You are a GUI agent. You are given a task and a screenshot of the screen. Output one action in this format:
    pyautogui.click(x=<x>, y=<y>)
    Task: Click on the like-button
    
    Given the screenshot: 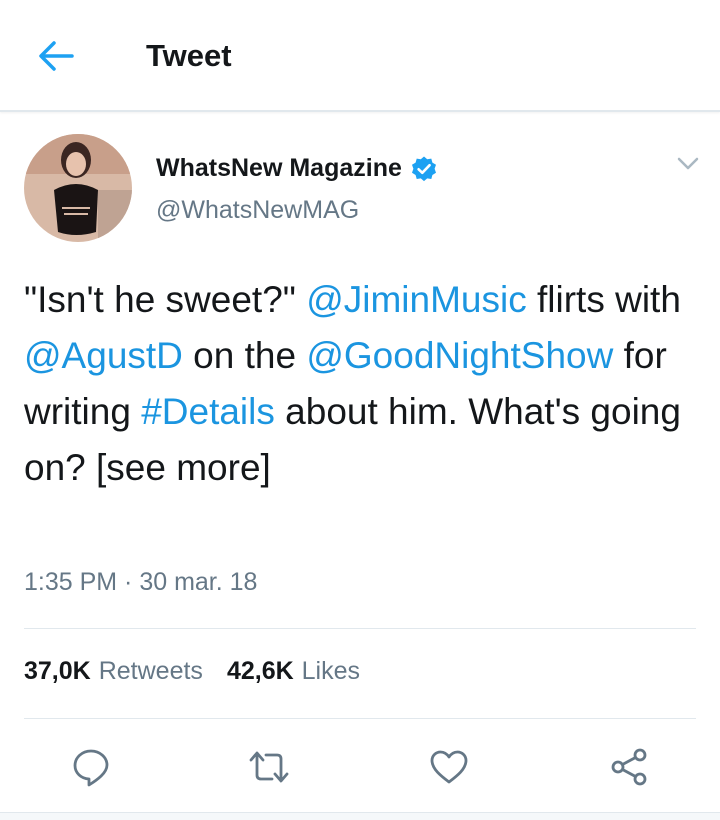 What is the action you would take?
    pyautogui.click(x=449, y=767)
    